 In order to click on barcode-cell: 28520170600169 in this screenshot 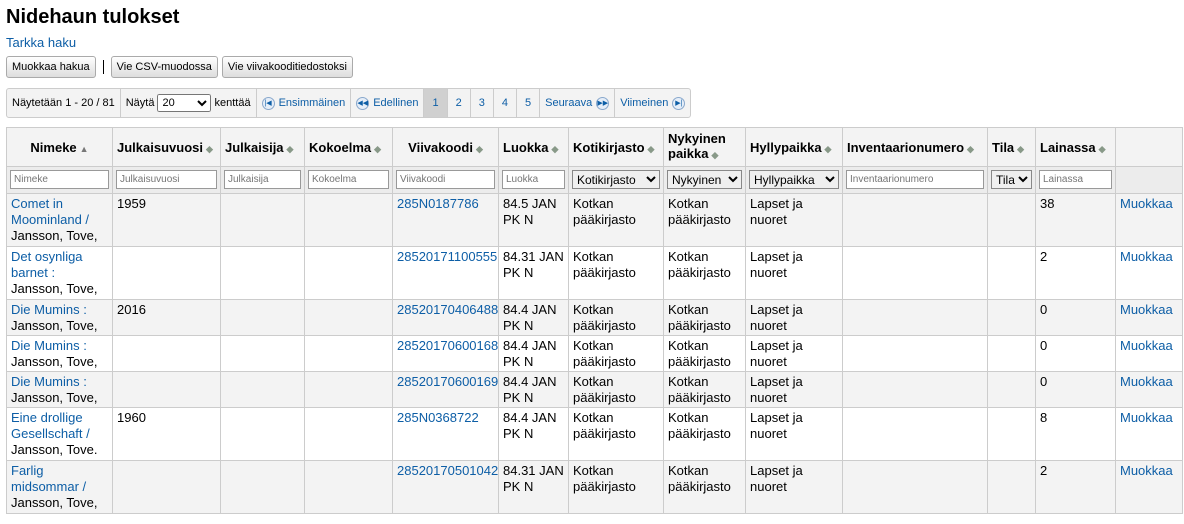, I will do `click(445, 389)`.